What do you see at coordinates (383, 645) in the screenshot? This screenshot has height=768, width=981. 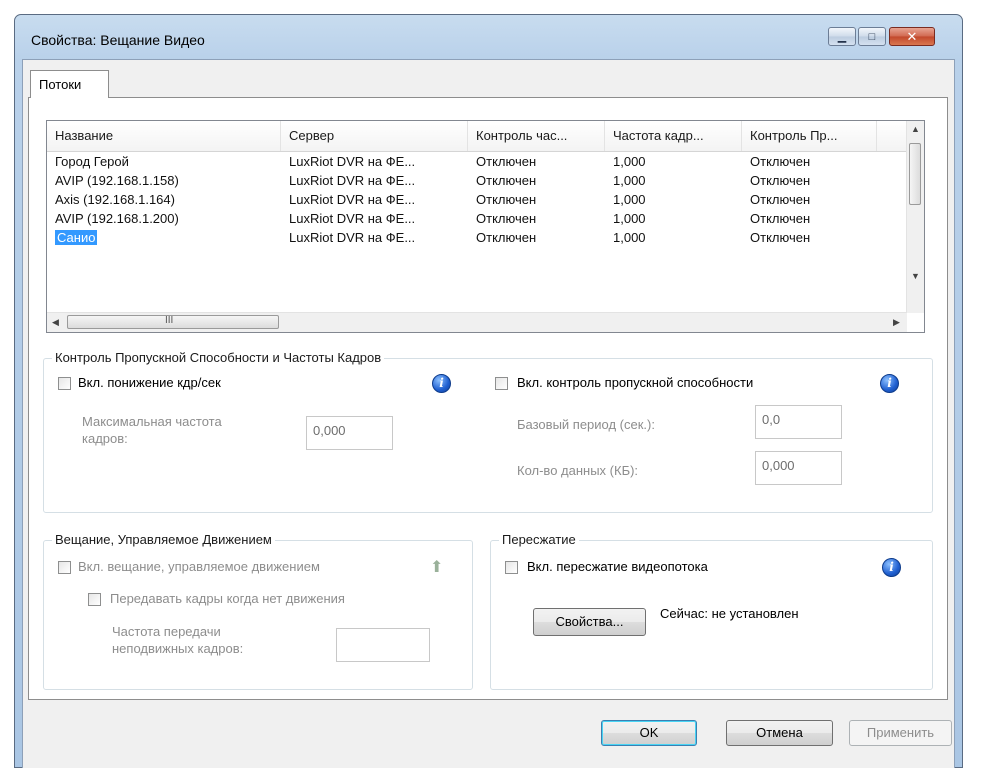 I see `still-rate-input` at bounding box center [383, 645].